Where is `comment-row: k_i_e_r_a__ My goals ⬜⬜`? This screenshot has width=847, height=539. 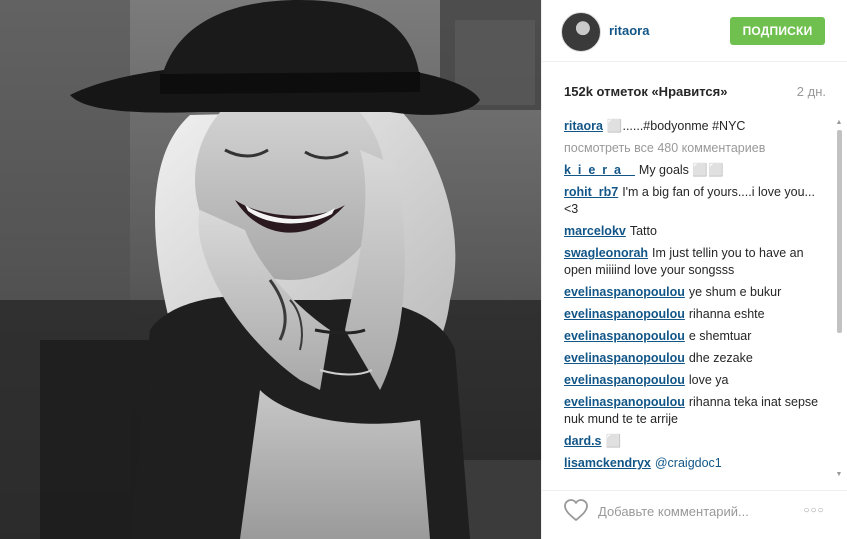 comment-row: k_i_e_r_a__ My goals ⬜⬜ is located at coordinates (696, 170).